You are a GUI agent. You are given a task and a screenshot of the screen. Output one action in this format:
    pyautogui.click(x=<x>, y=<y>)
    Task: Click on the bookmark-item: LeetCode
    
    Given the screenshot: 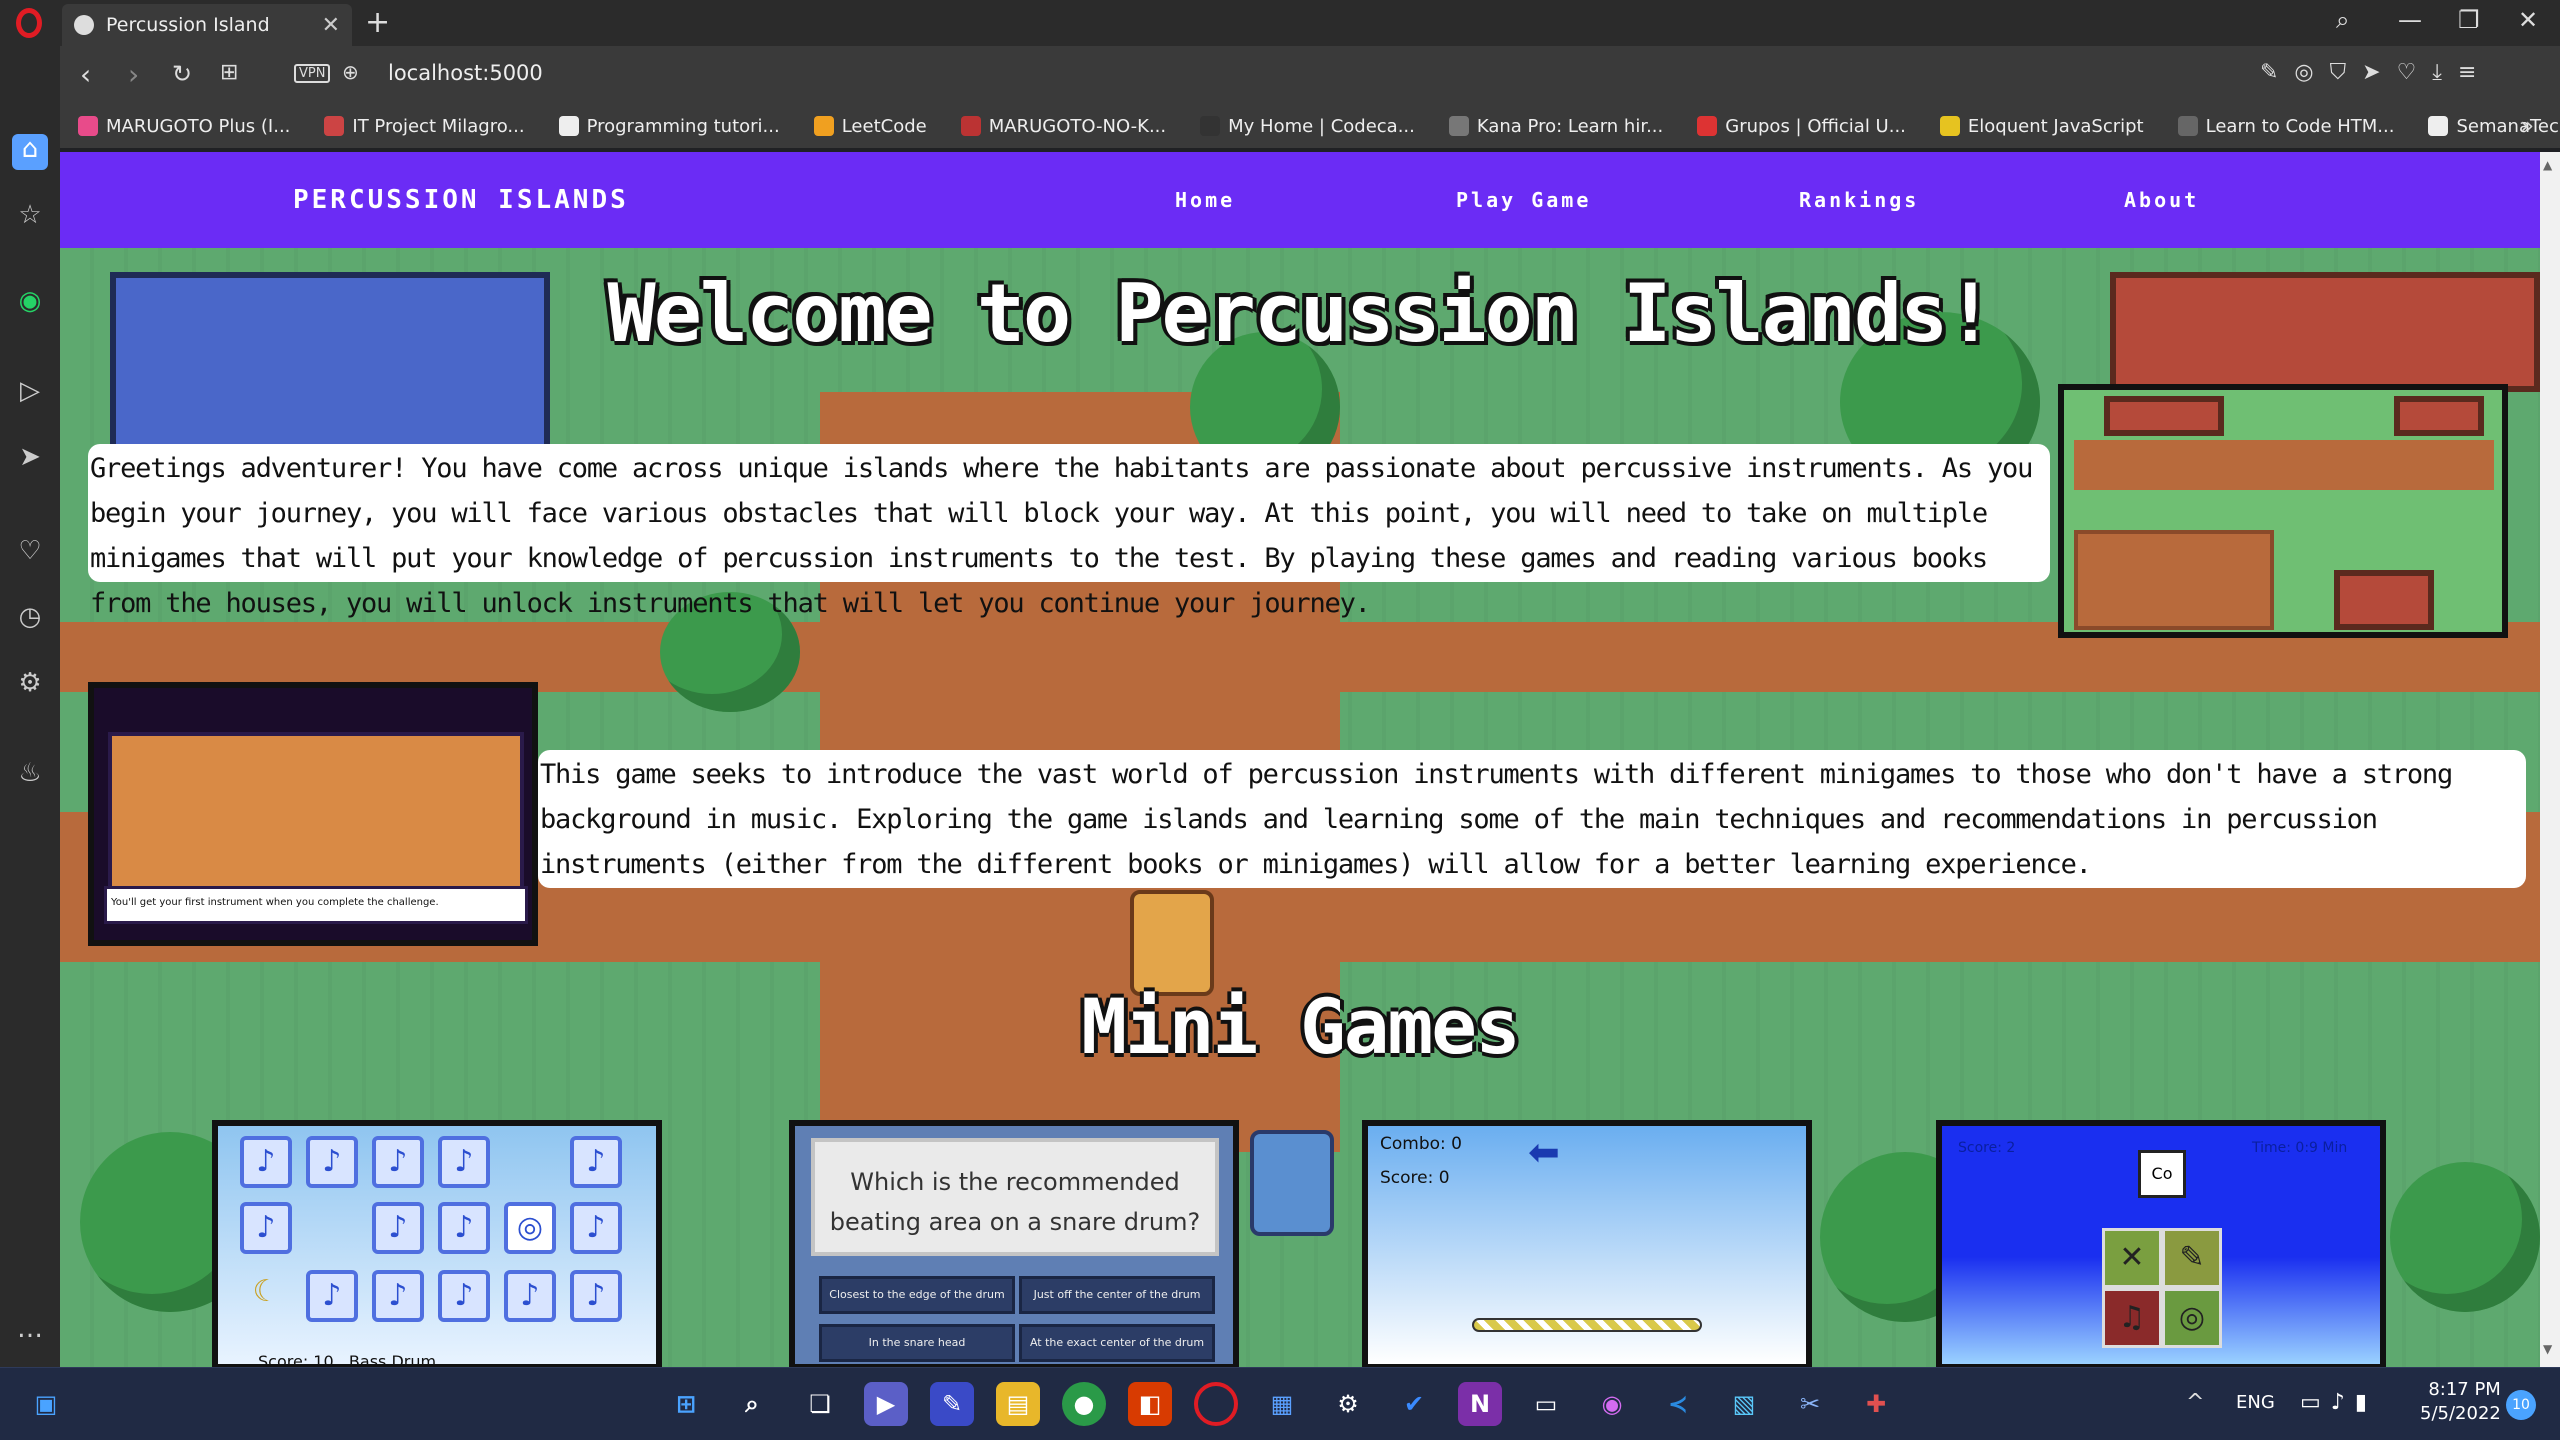 What is the action you would take?
    pyautogui.click(x=870, y=126)
    